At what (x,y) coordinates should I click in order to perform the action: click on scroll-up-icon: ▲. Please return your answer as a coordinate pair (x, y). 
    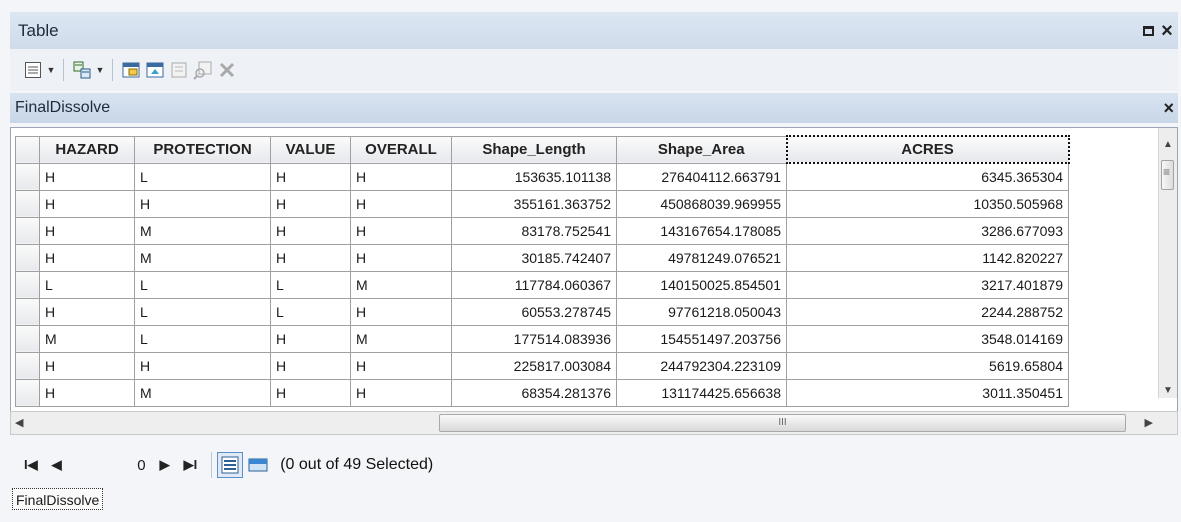
    Looking at the image, I should click on (1168, 144).